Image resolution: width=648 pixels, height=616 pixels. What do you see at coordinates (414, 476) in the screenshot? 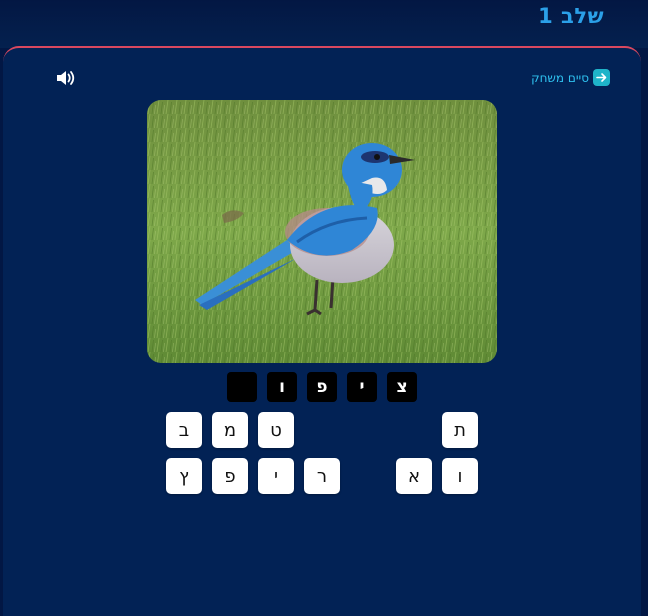
I see `letter-tile: א` at bounding box center [414, 476].